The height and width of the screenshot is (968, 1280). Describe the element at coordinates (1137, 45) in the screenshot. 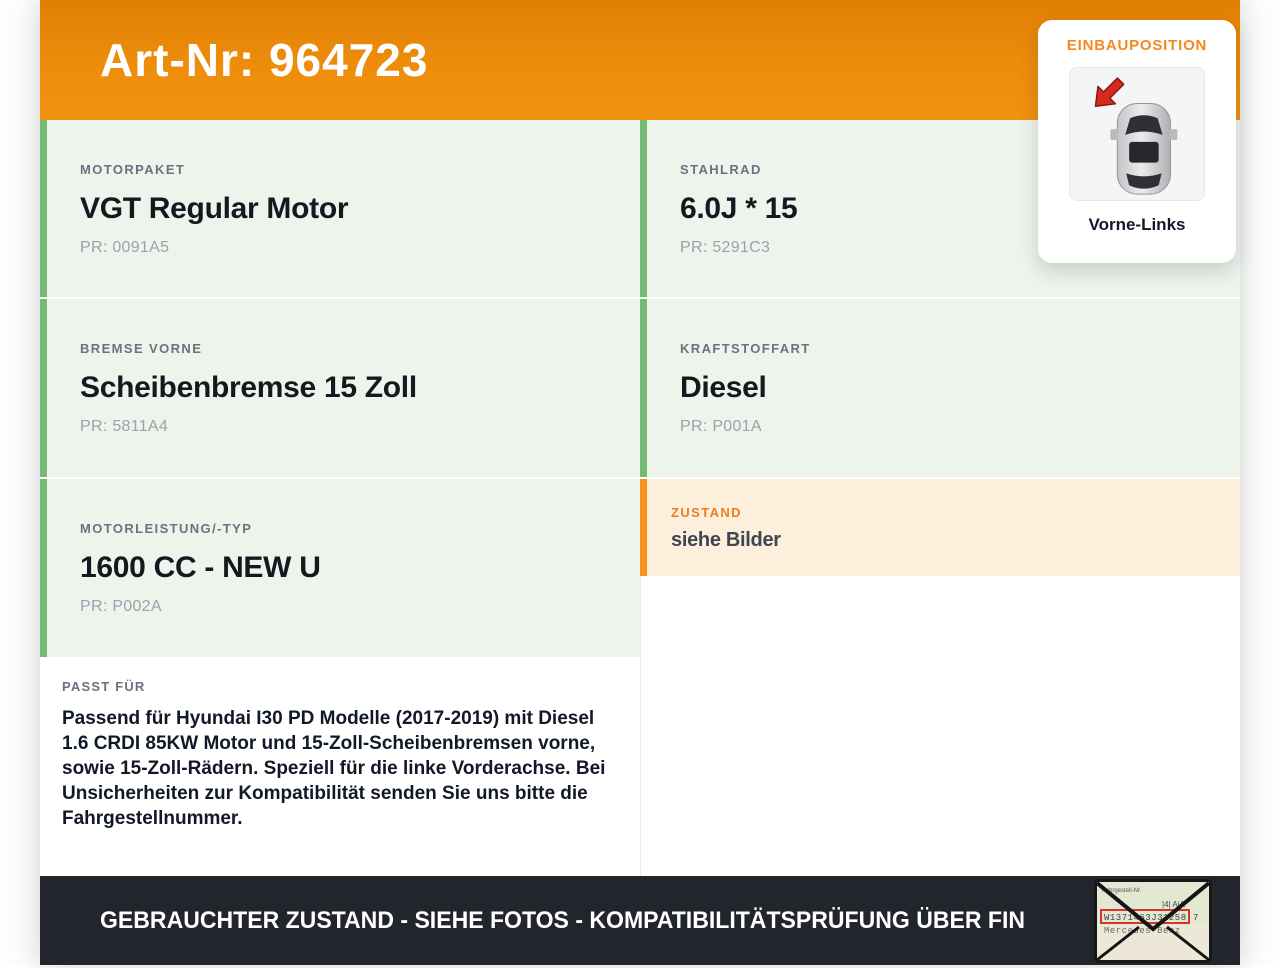

I see `einbauposition-label: EINBAUPOSITION` at that location.